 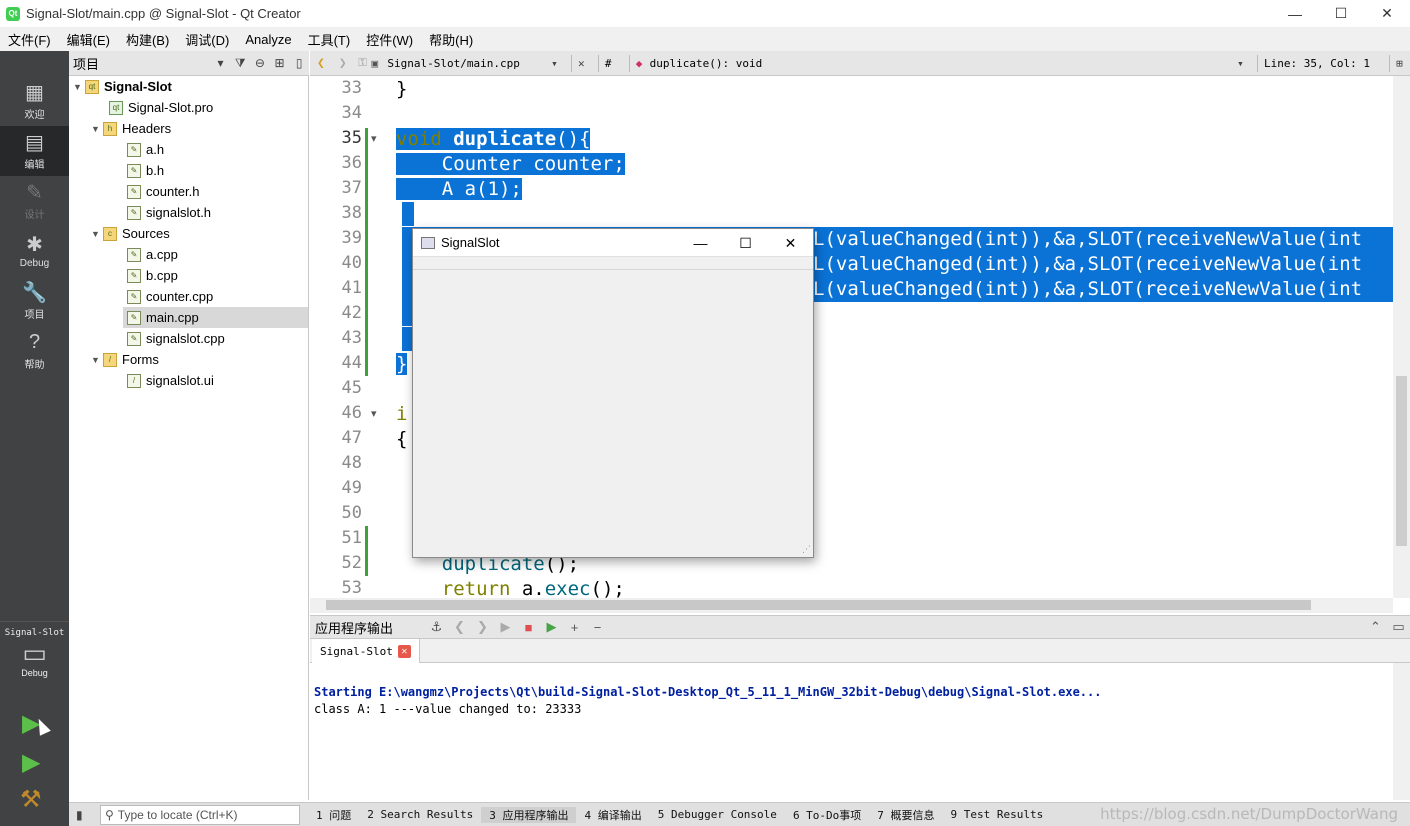 What do you see at coordinates (451, 39) in the screenshot?
I see `menu-help: 帮助(H)` at bounding box center [451, 39].